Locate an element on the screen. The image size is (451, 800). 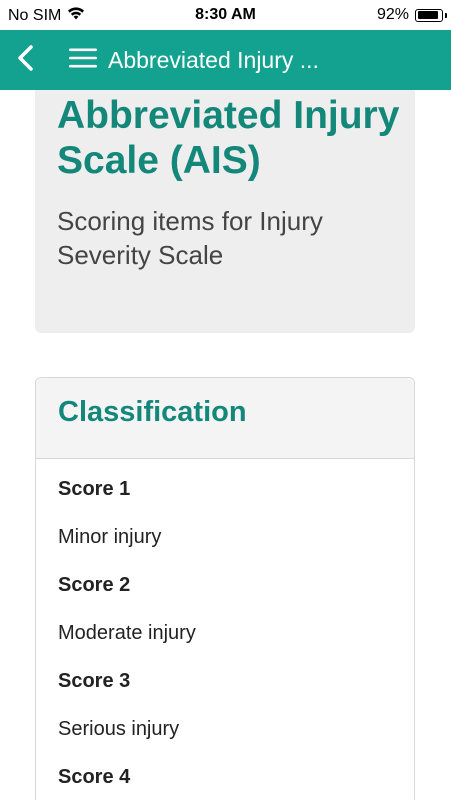
classification-title: Classification is located at coordinates (152, 412).